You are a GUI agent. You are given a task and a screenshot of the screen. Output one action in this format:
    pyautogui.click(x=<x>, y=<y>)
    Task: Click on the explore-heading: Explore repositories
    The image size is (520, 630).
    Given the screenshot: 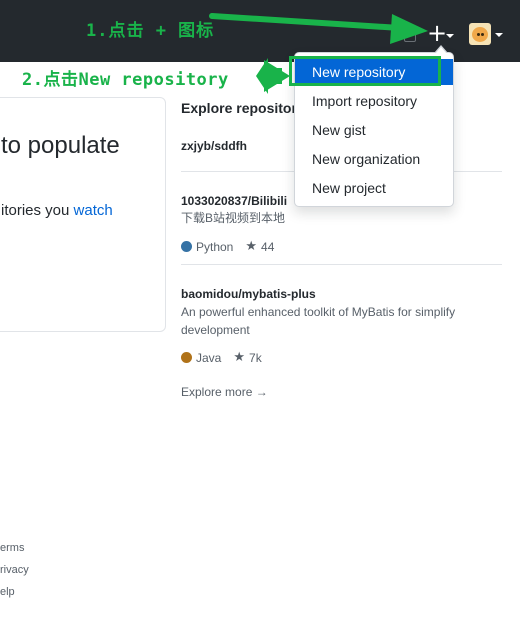 What is the action you would take?
    pyautogui.click(x=240, y=108)
    